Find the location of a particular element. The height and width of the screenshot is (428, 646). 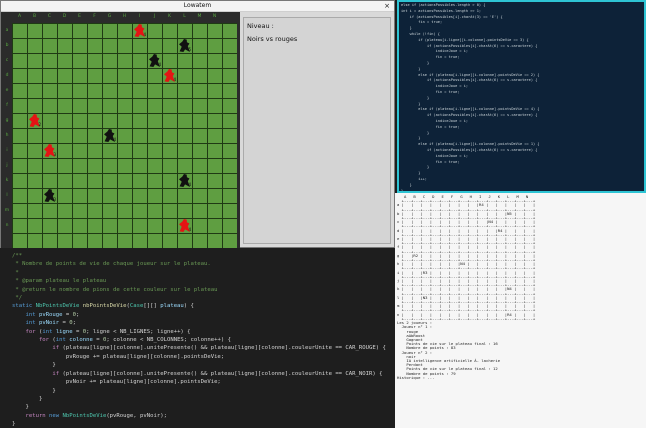

code-token: ligne is located at coordinates (64, 331).